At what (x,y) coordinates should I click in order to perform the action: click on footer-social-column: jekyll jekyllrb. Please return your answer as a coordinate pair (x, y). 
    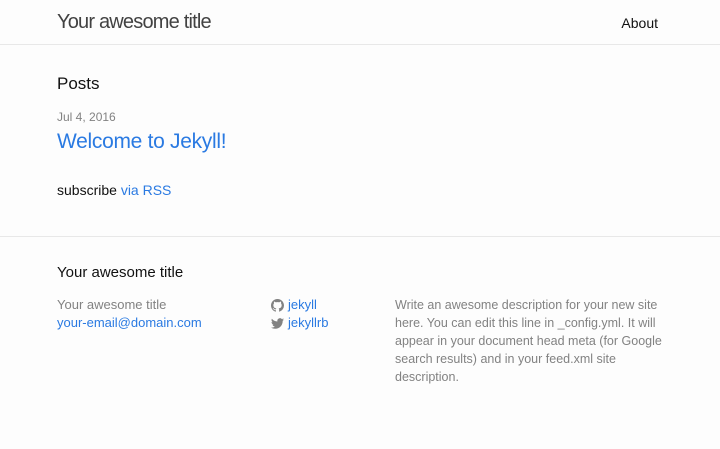
    Looking at the image, I should click on (326, 314).